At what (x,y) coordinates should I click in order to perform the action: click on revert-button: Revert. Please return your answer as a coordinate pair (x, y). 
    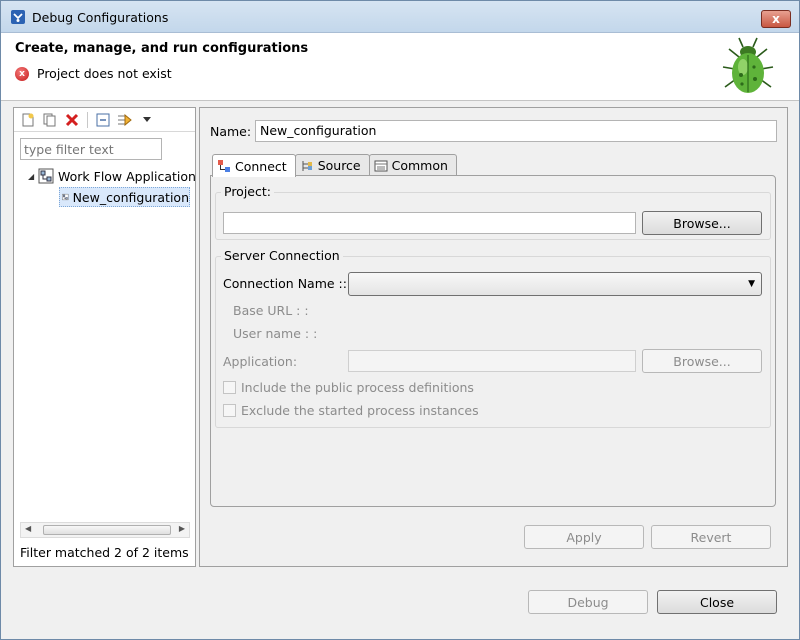
    Looking at the image, I should click on (711, 537).